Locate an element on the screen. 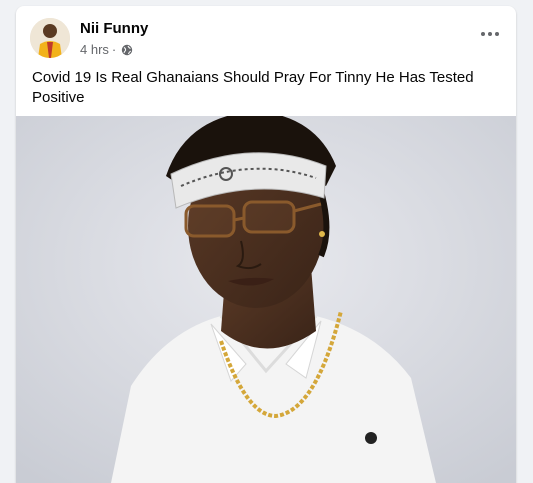  globe-icon is located at coordinates (127, 50).